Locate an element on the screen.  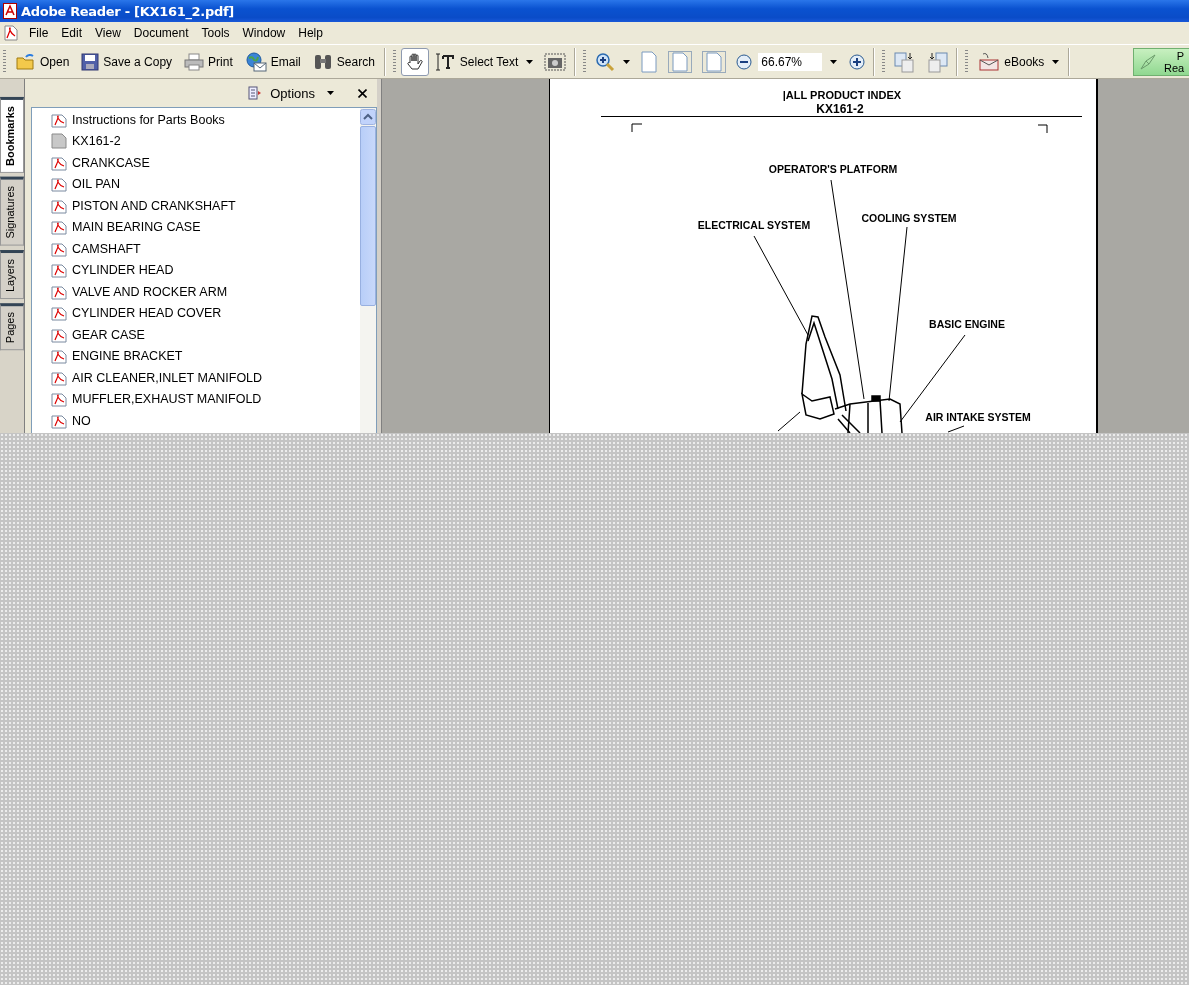
bookmark-label: OIL PAN is located at coordinates (96, 184).